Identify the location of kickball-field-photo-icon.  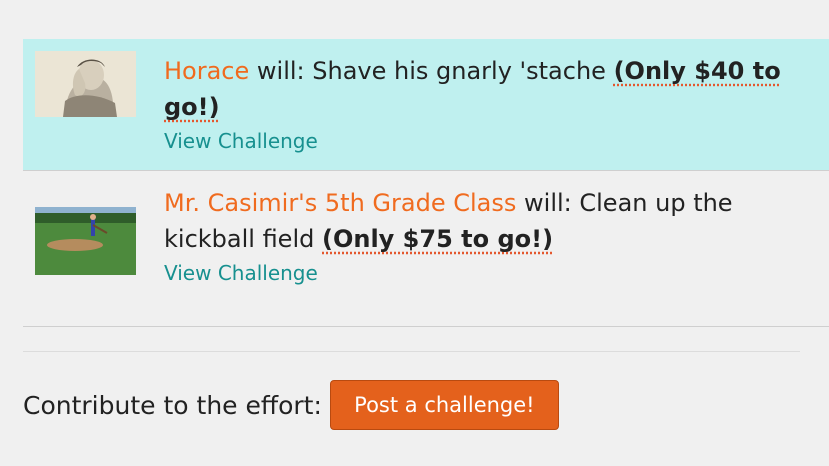
(85, 241).